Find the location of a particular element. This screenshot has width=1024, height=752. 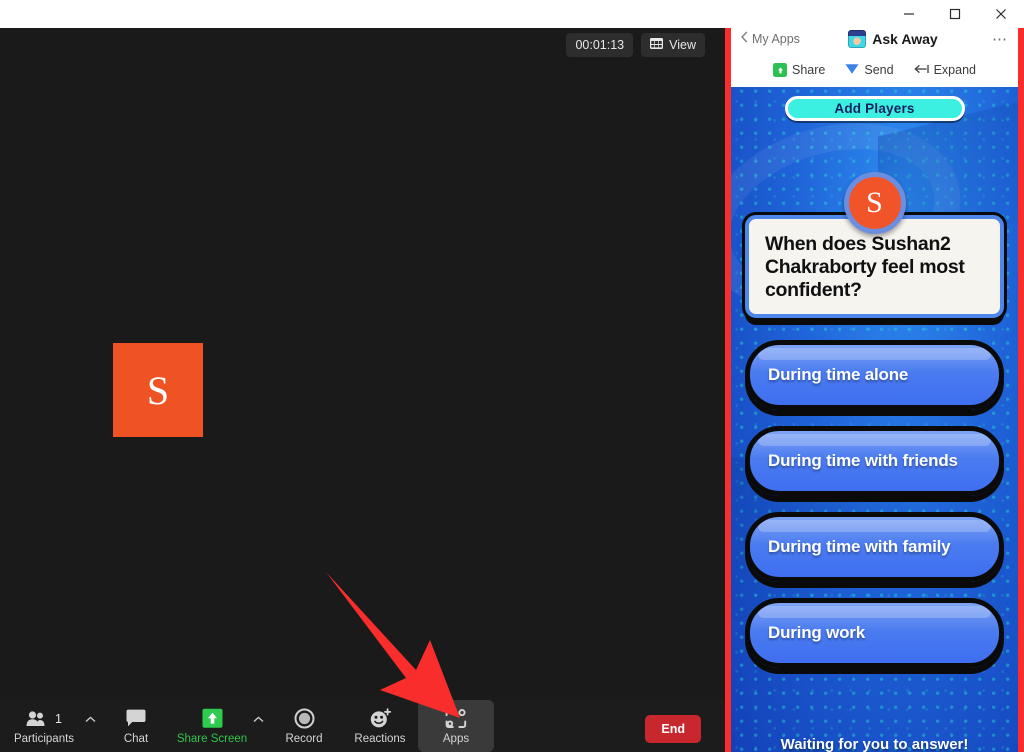

more-options-icon: ⋯ is located at coordinates (1000, 39).